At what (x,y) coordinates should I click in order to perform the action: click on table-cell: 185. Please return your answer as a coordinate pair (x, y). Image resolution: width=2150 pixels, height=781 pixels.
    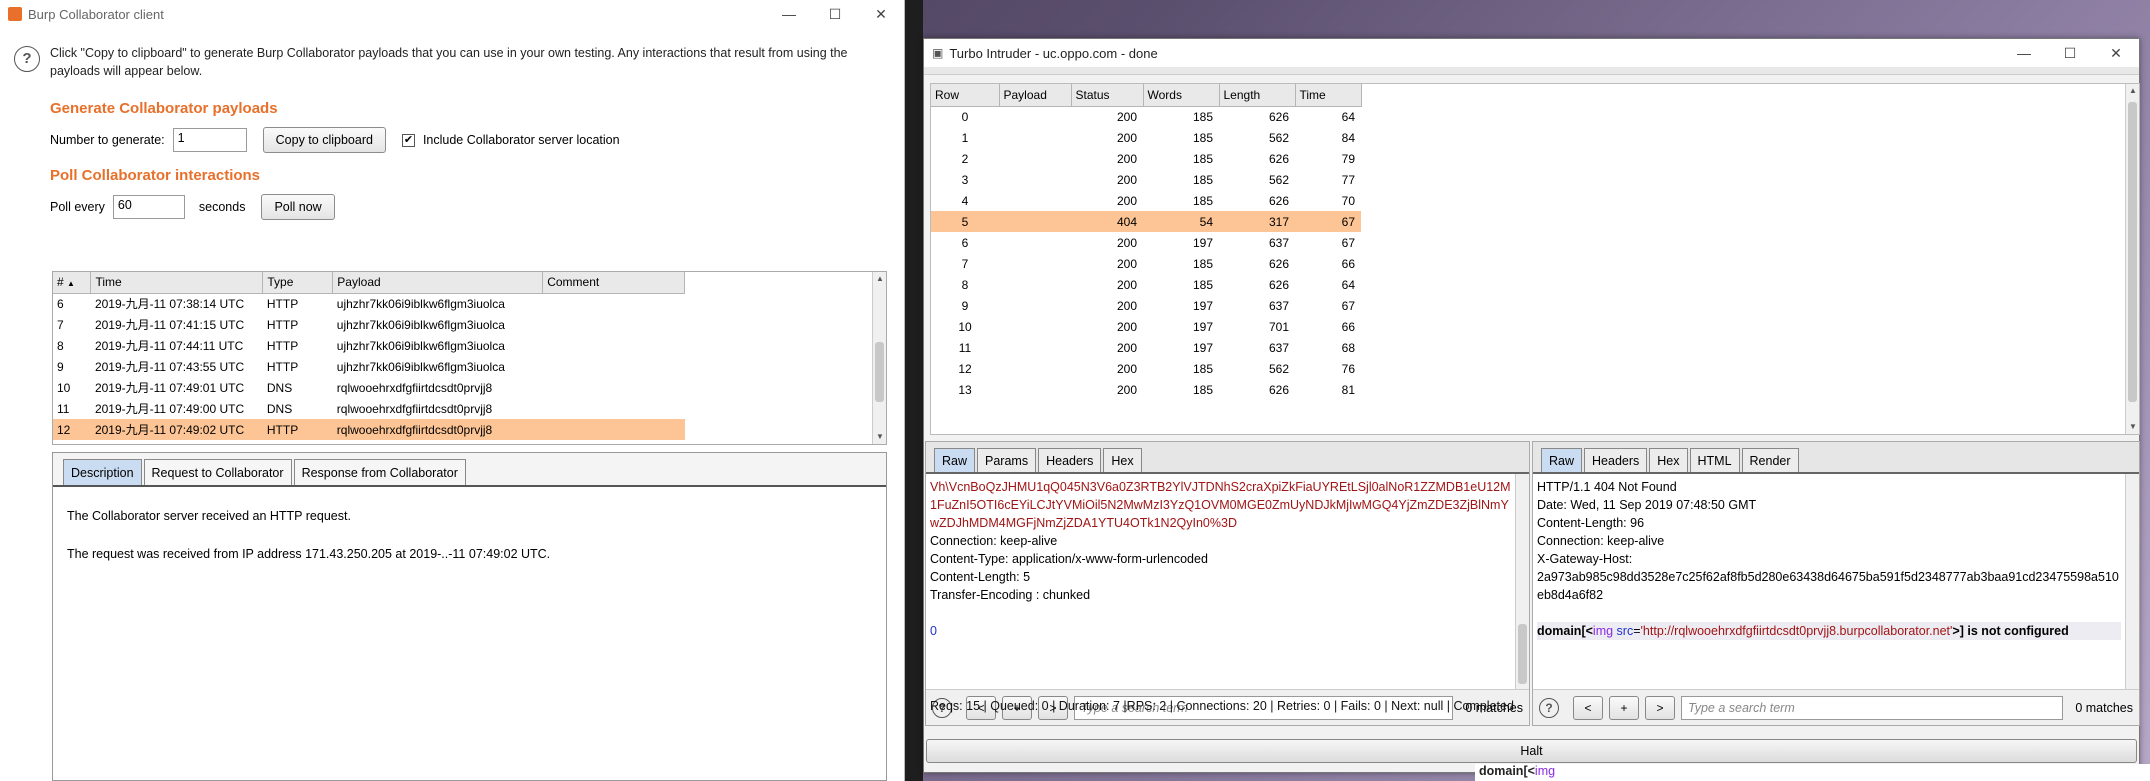
    Looking at the image, I should click on (1202, 158).